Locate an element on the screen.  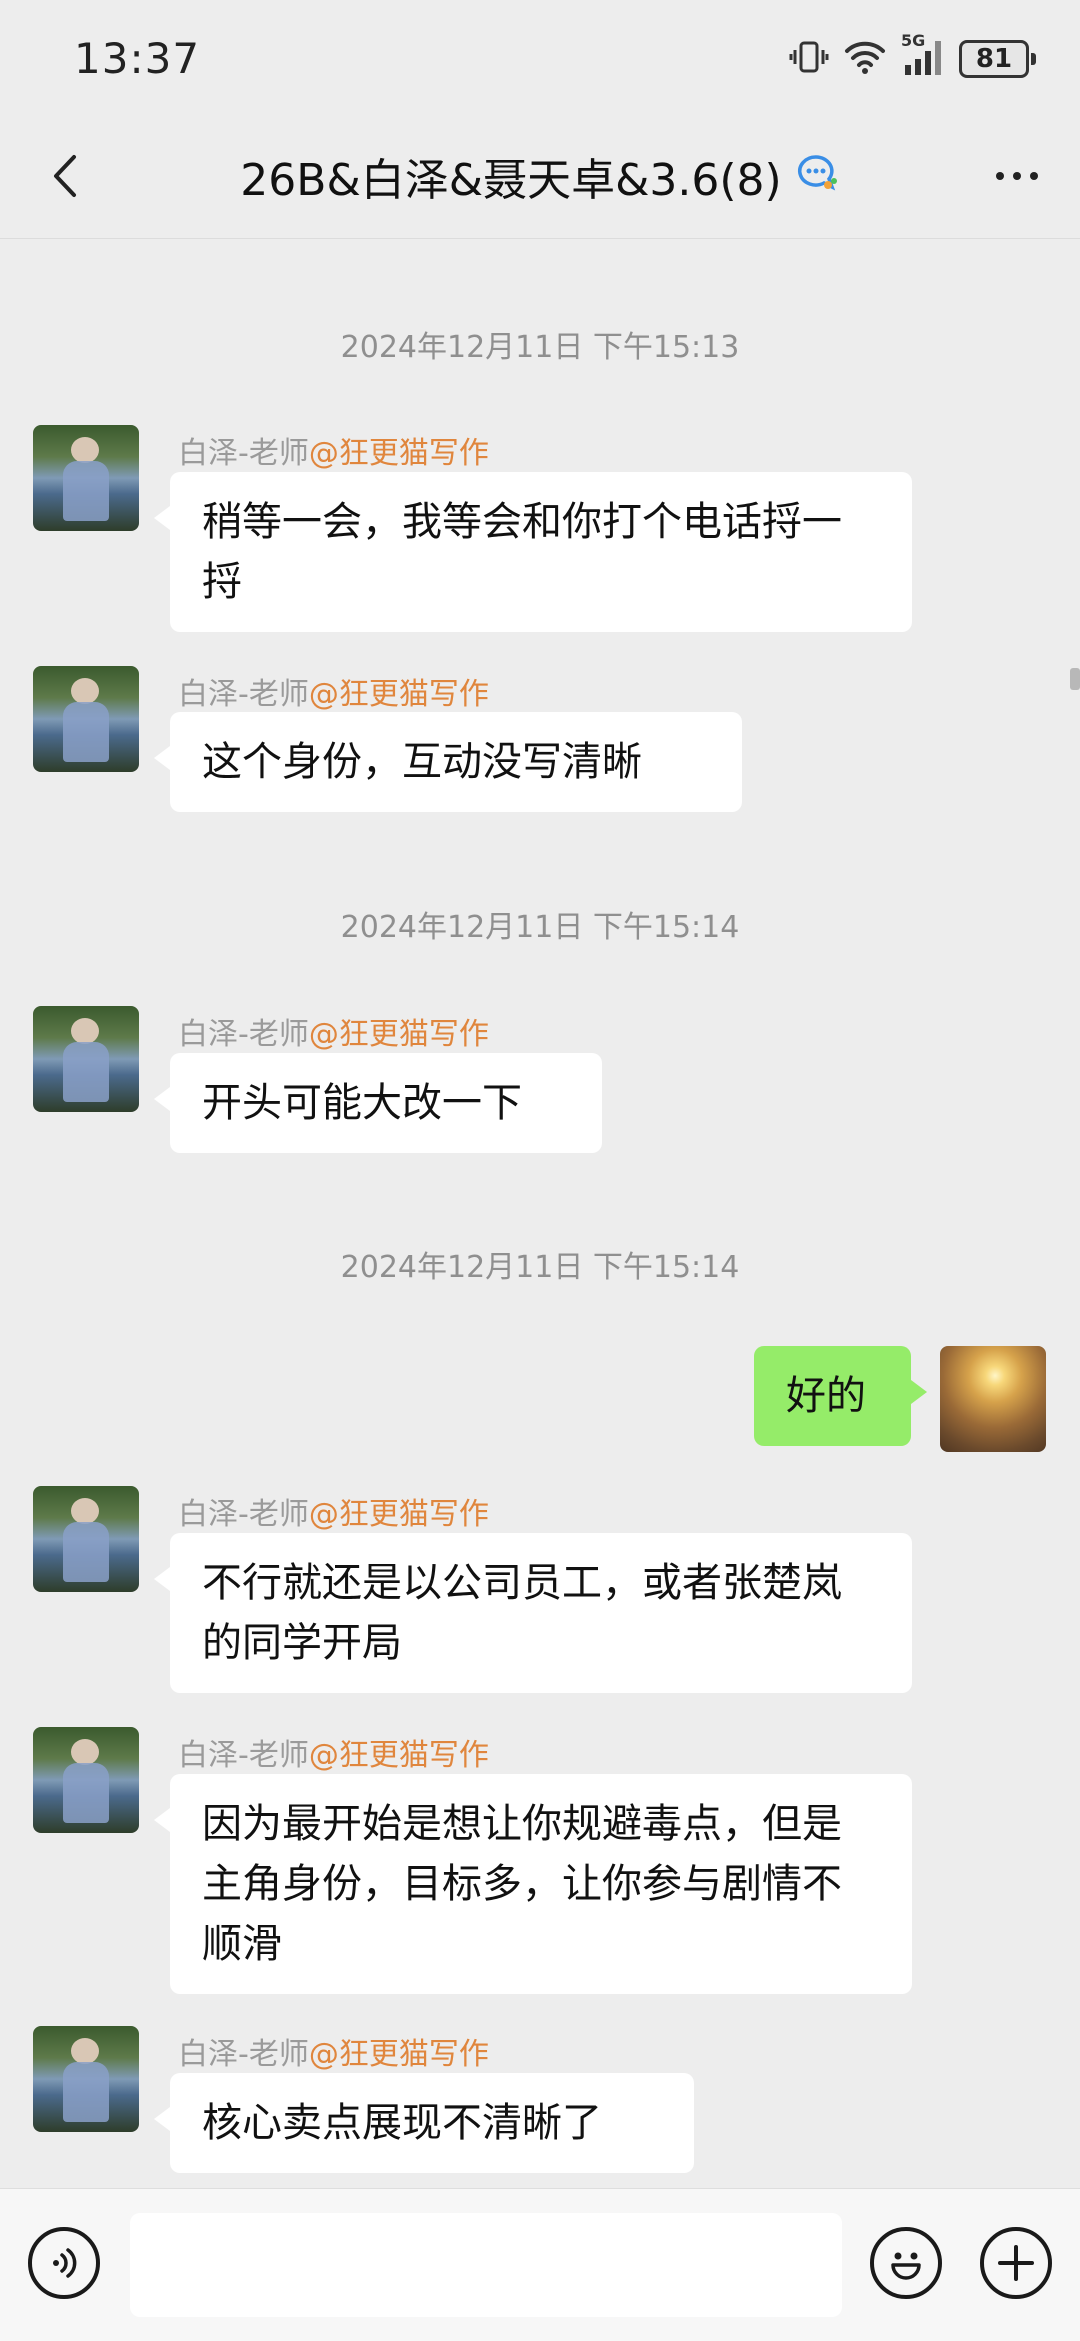
vibrate-icon is located at coordinates (809, 59).